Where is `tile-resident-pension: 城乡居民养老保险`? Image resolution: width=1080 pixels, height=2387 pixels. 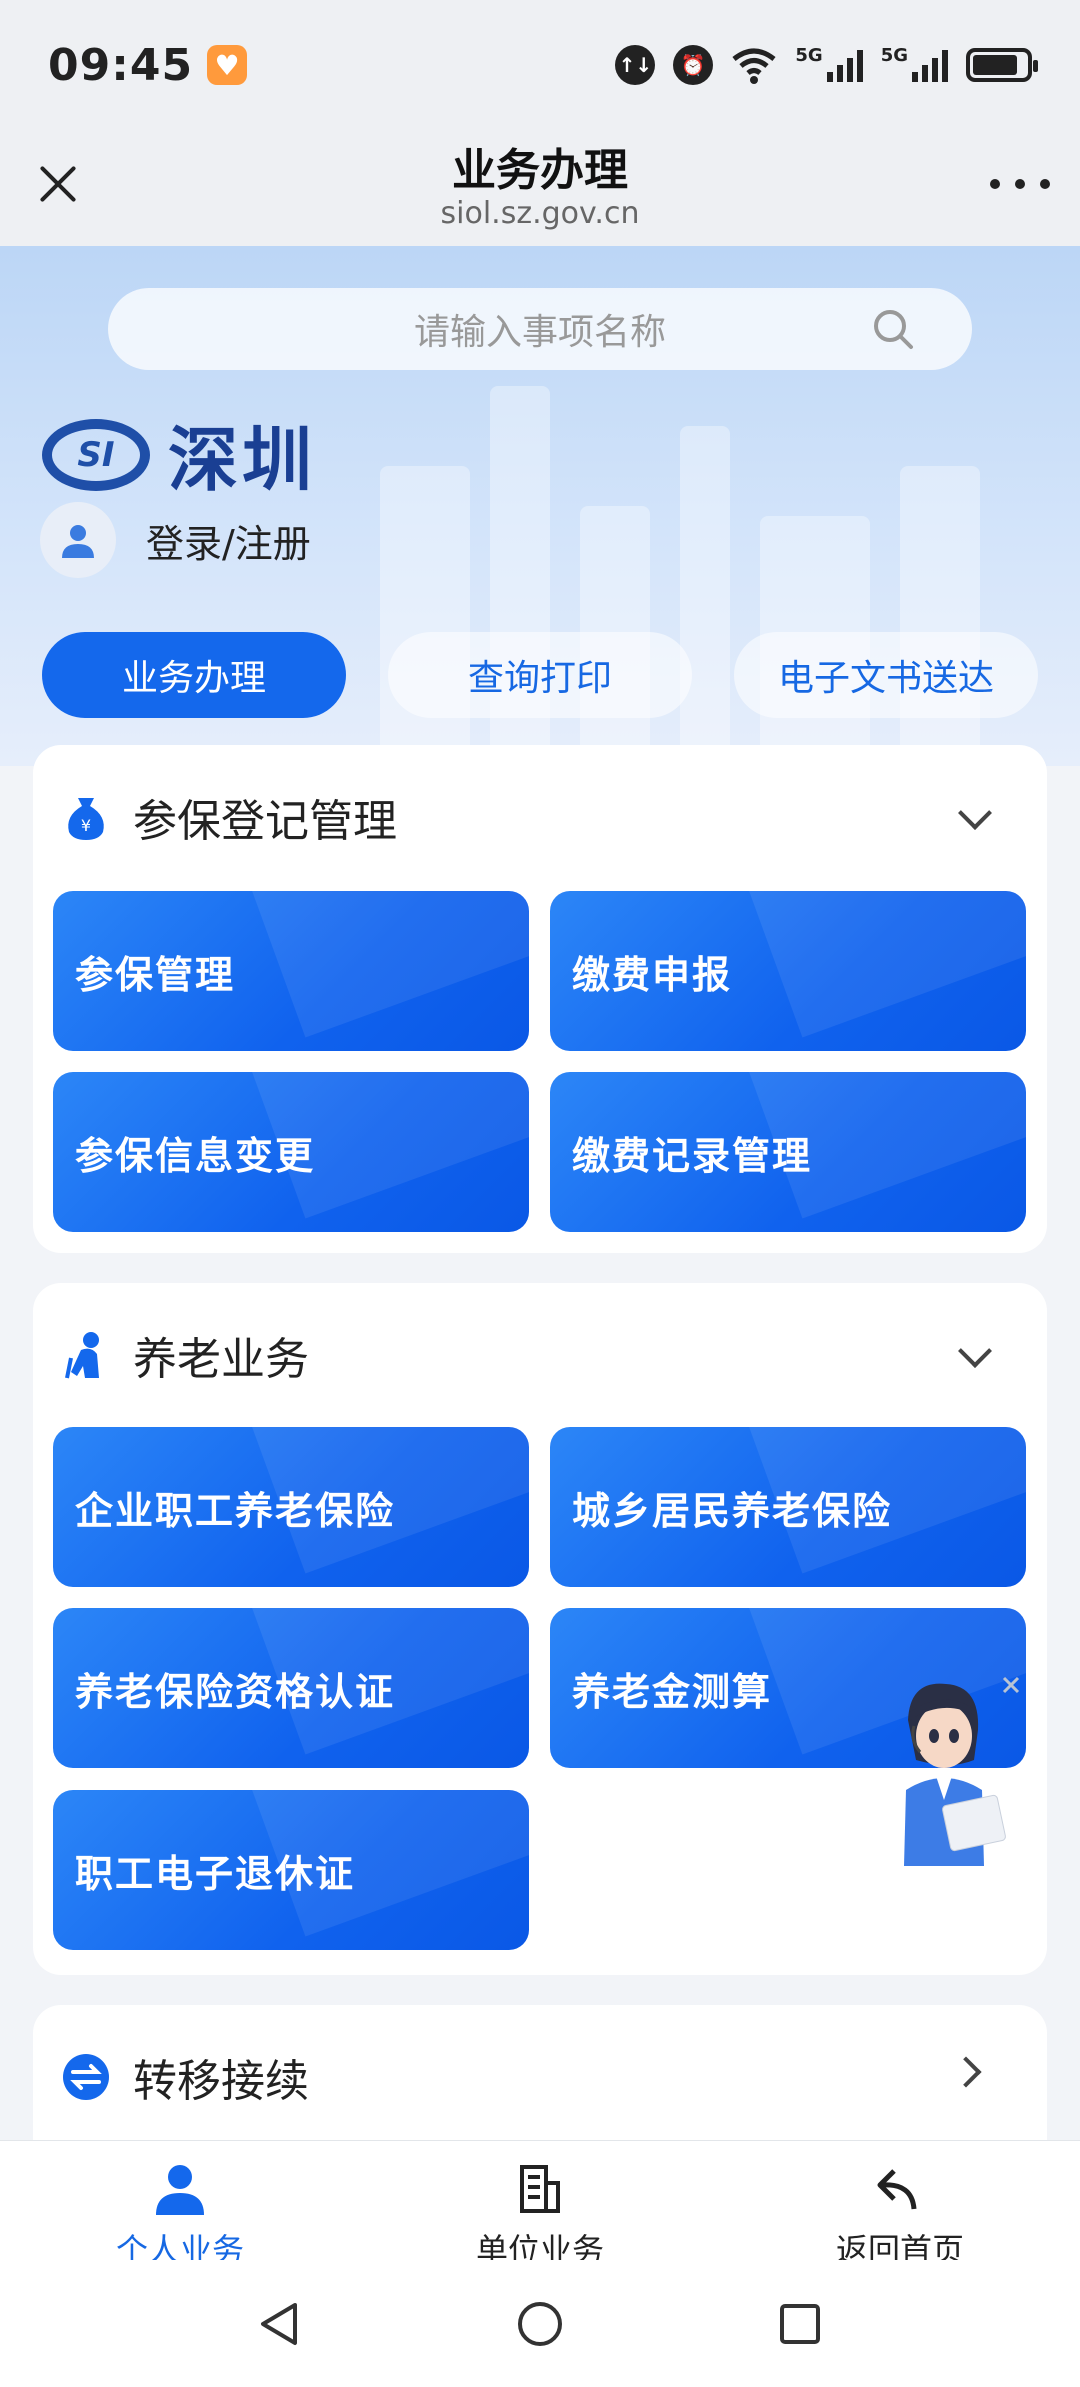 tile-resident-pension: 城乡居民养老保险 is located at coordinates (788, 1507).